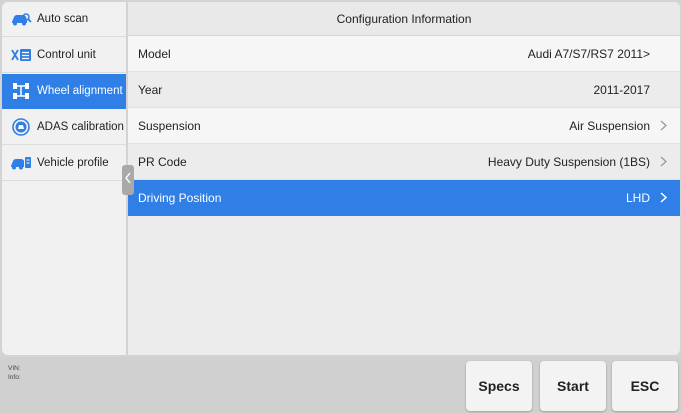  What do you see at coordinates (404, 126) in the screenshot?
I see `config-row-suspension: Suspension Air Suspension` at bounding box center [404, 126].